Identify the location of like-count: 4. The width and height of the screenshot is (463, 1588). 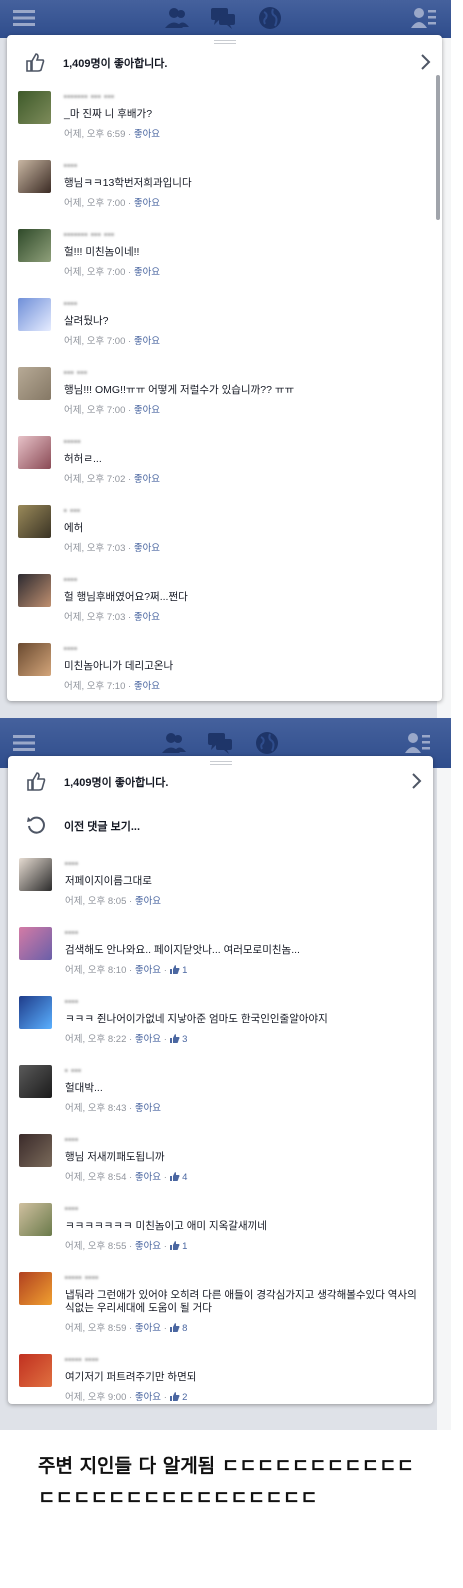
(185, 1177).